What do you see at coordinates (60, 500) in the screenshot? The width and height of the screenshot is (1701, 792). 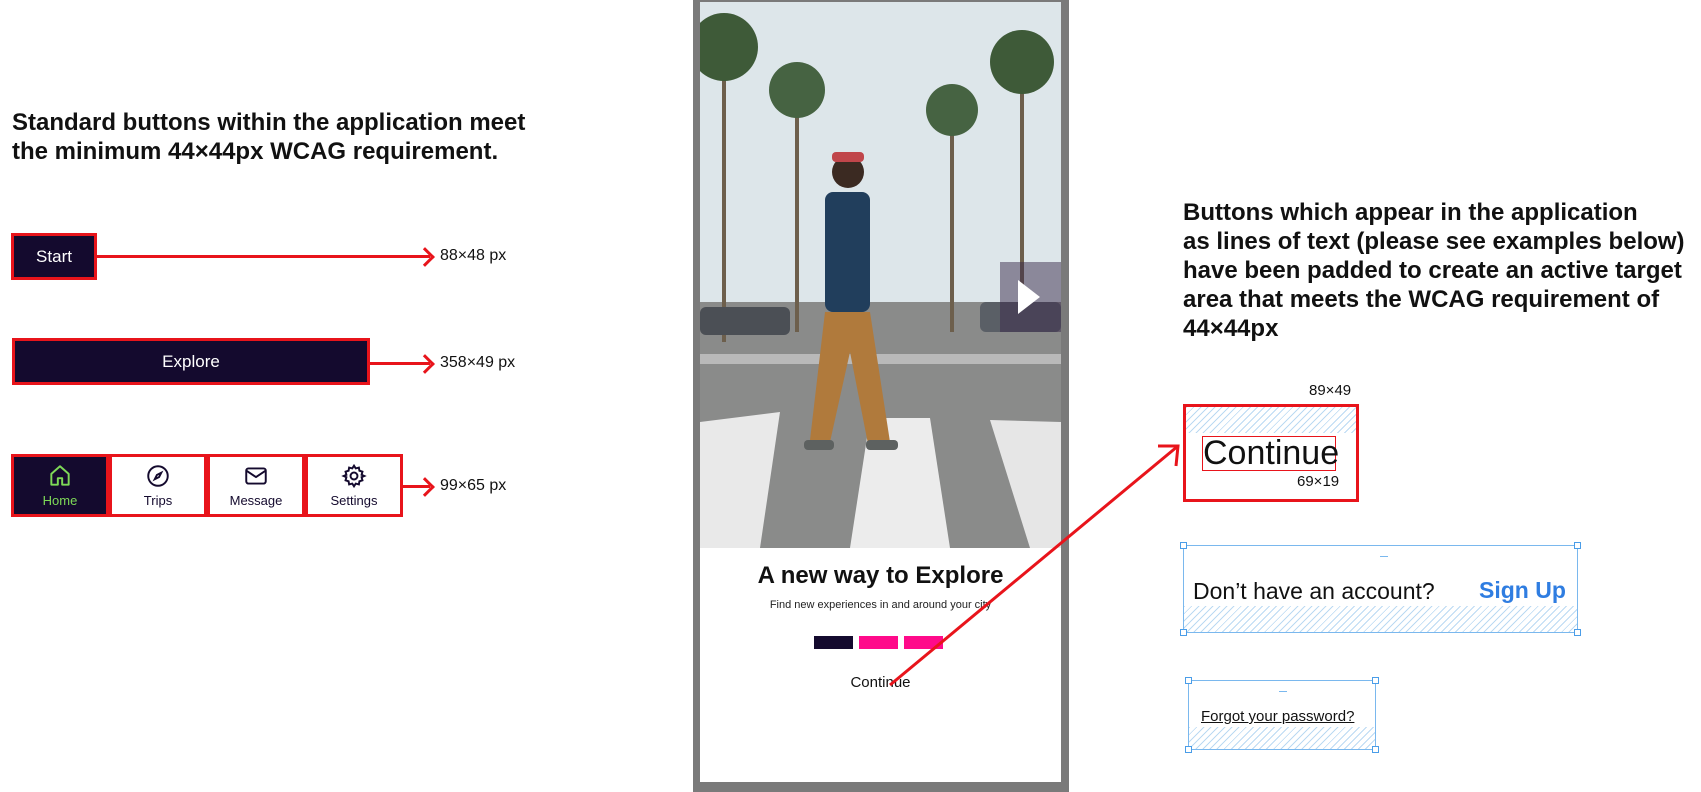 I see `nav-item-home-label: Home` at bounding box center [60, 500].